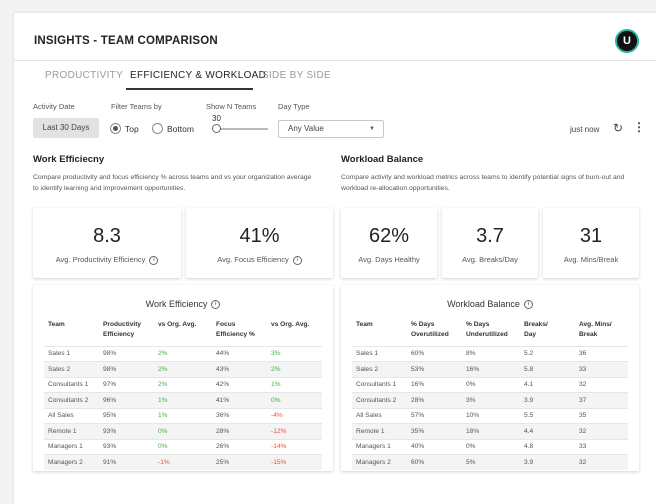  Describe the element at coordinates (239, 431) in the screenshot. I see `table-cell: 28%` at that location.